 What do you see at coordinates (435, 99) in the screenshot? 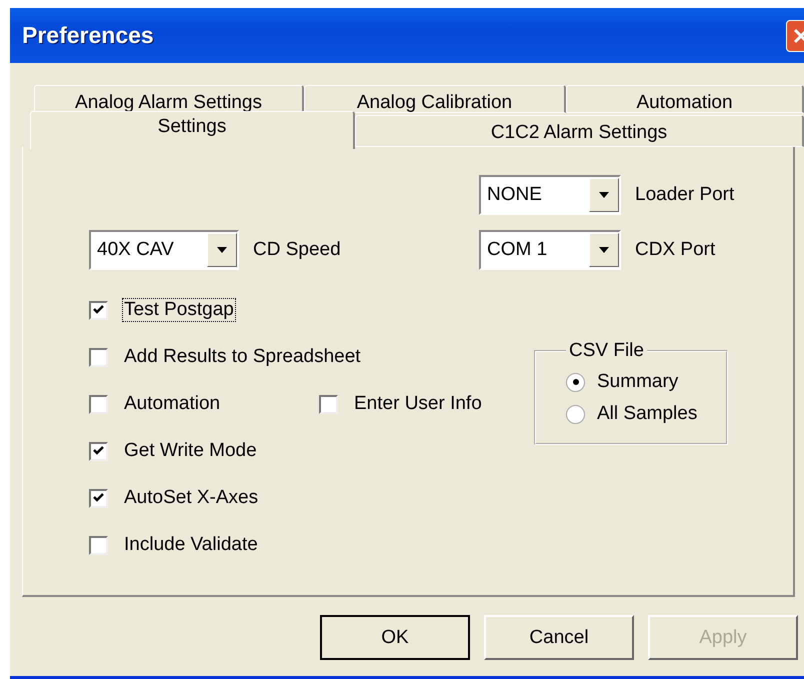
I see `tab: Analog Calibration` at bounding box center [435, 99].